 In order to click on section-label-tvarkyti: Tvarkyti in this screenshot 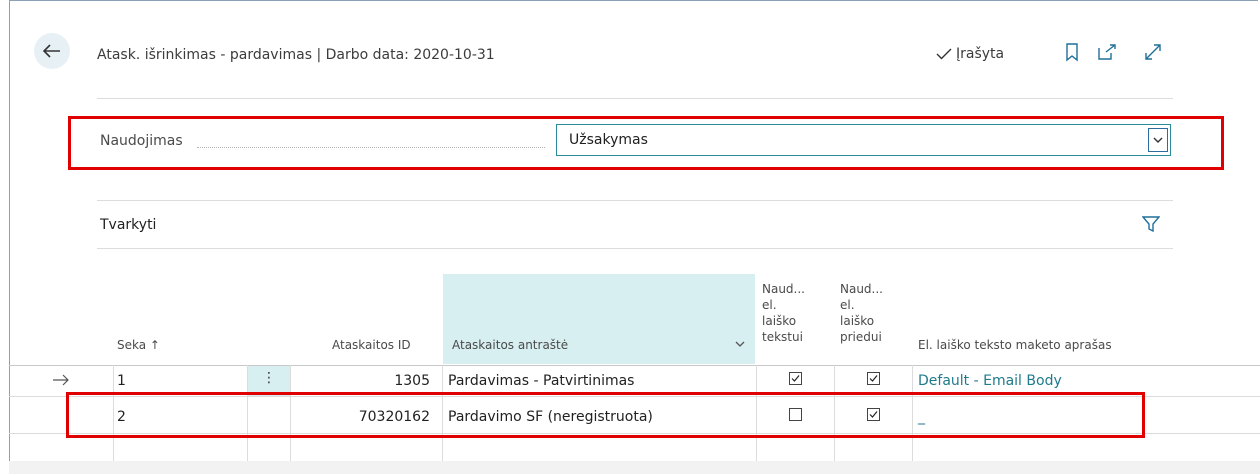, I will do `click(128, 225)`.